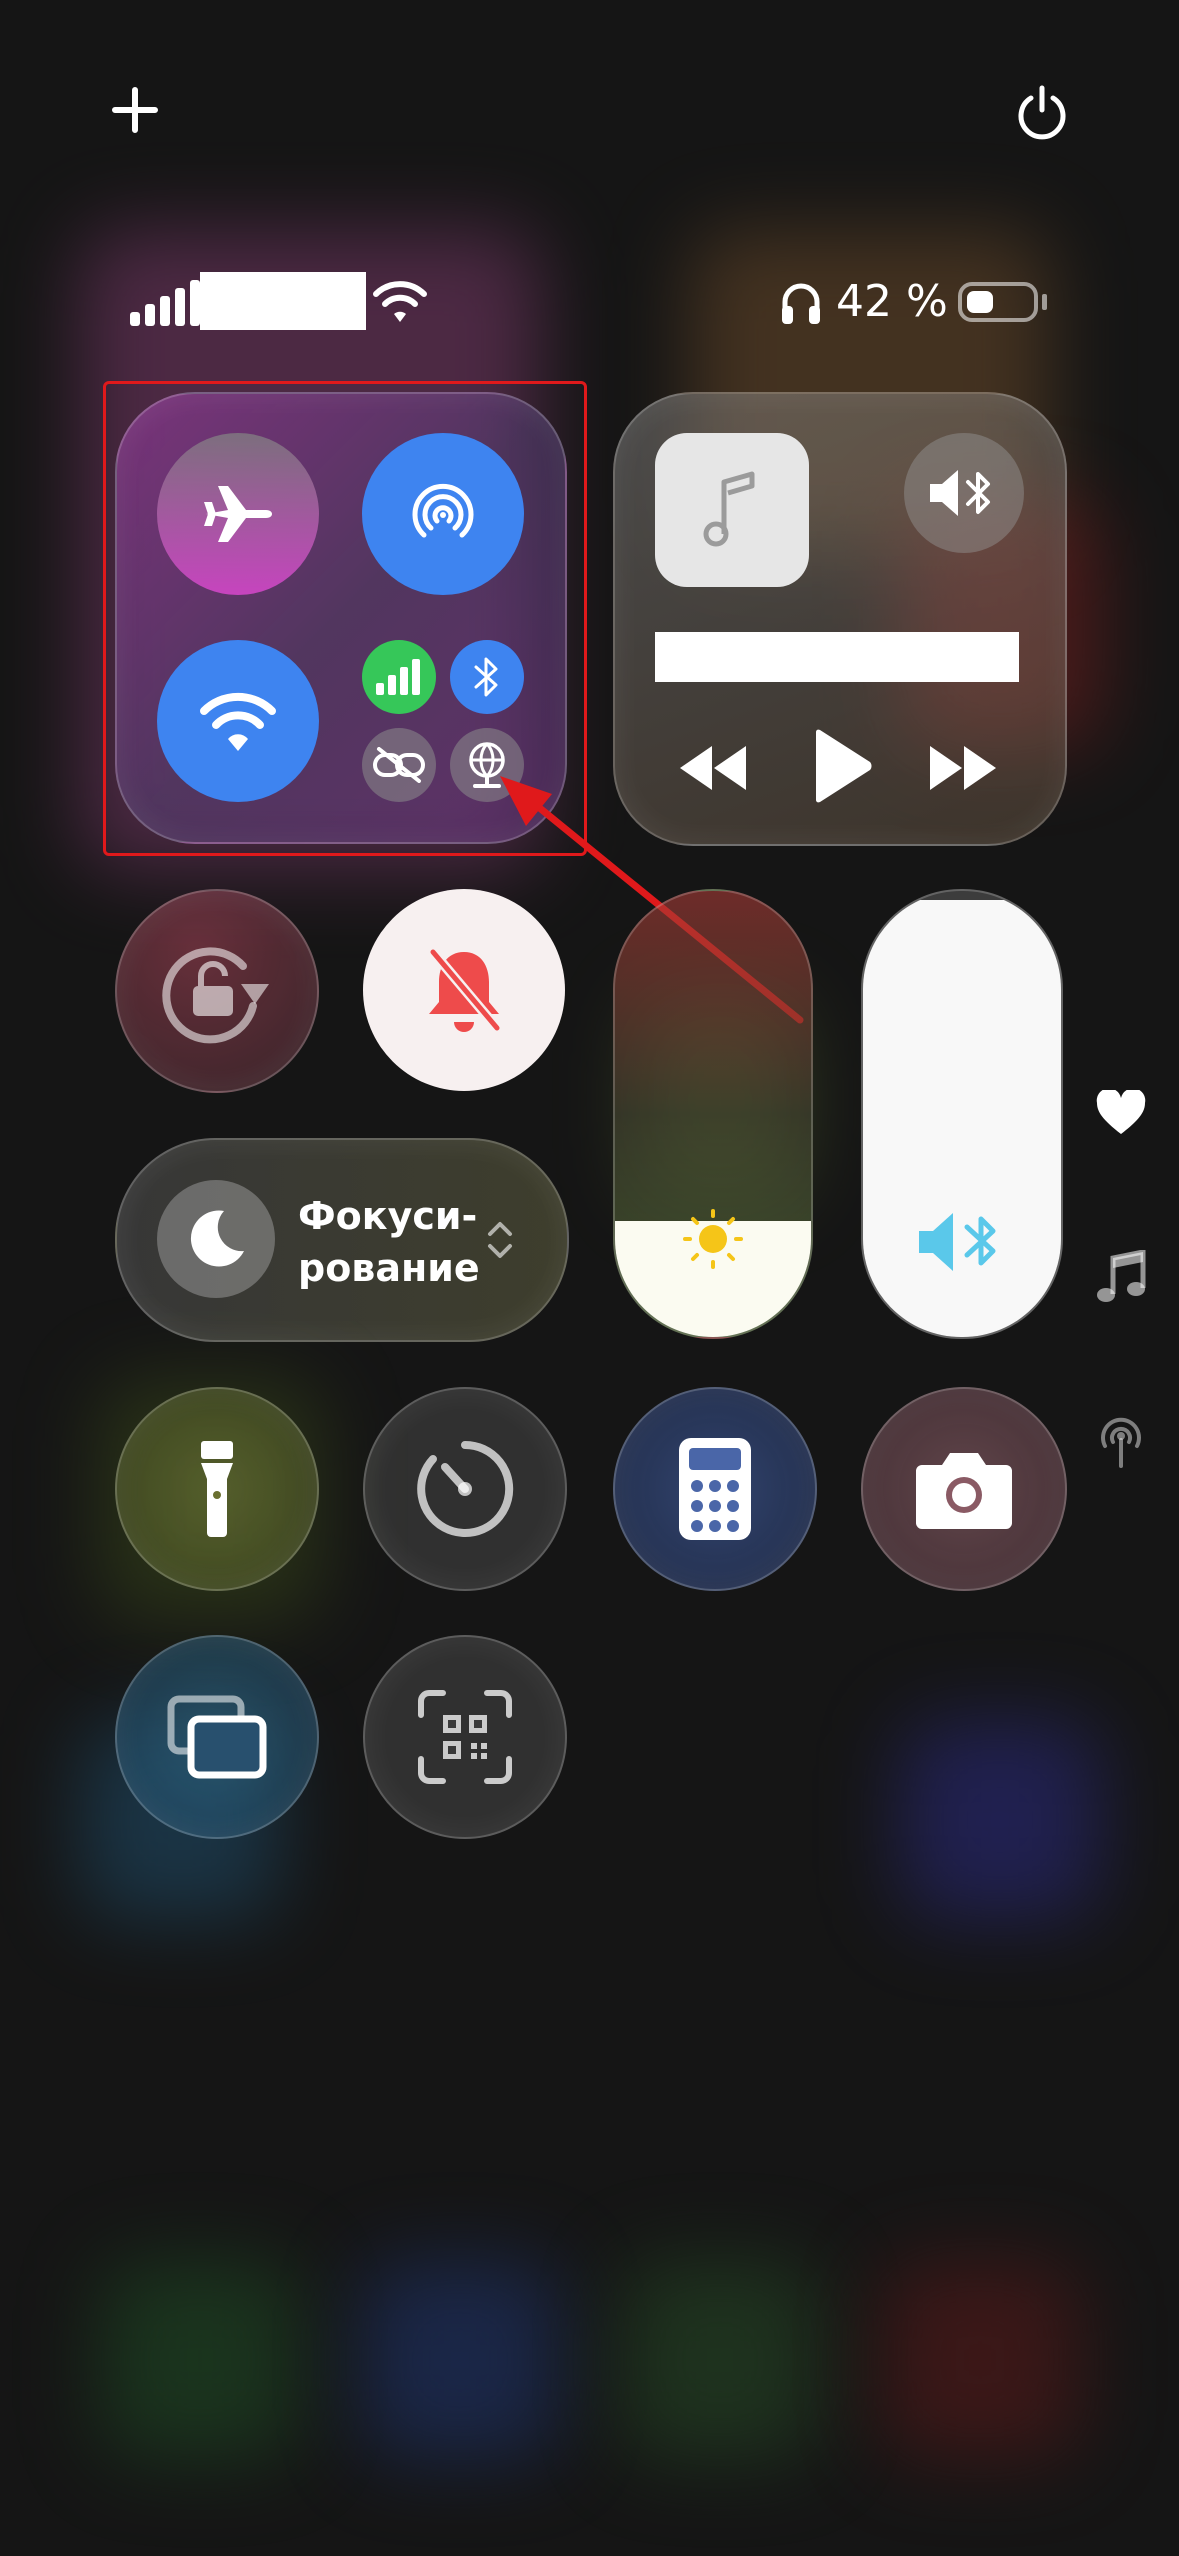 The image size is (1179, 2556). I want to click on add-button, so click(135, 110).